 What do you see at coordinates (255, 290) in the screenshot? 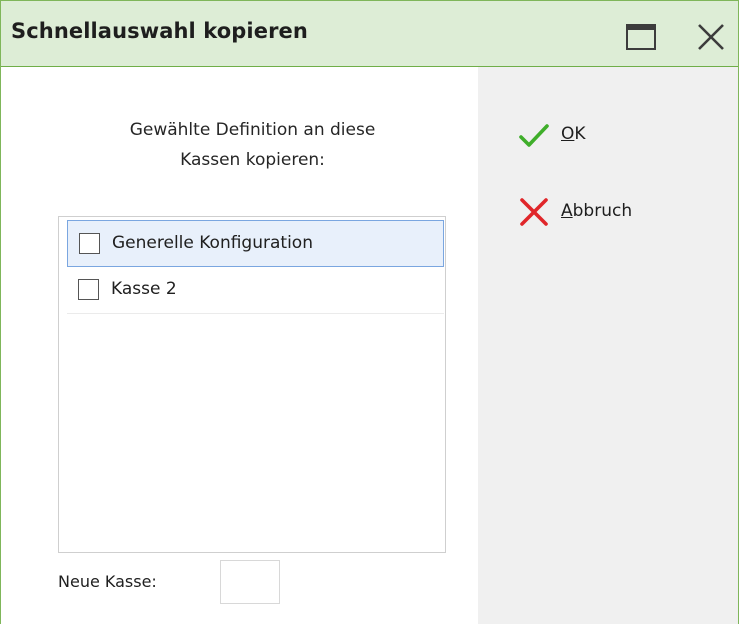
I see `list-item: Kasse 2` at bounding box center [255, 290].